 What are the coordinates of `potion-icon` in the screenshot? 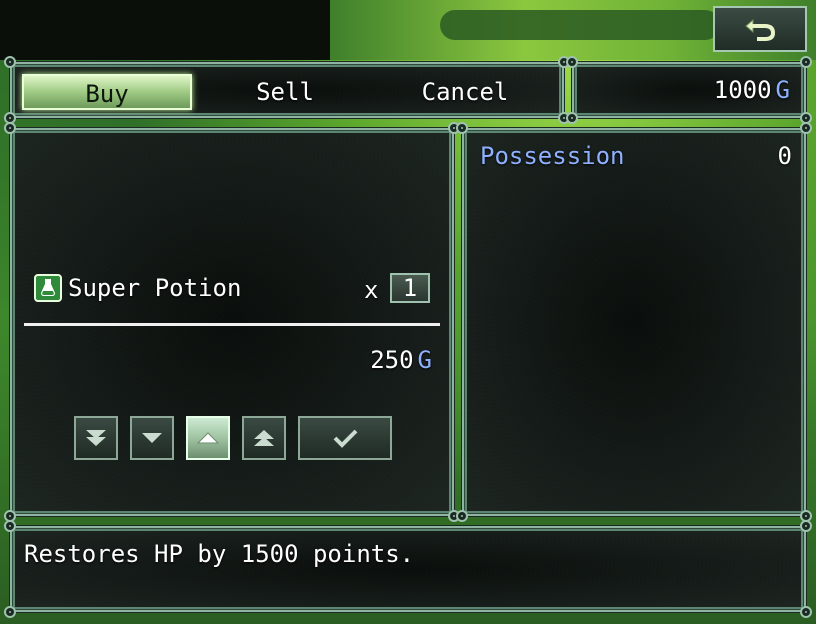 It's located at (48, 288).